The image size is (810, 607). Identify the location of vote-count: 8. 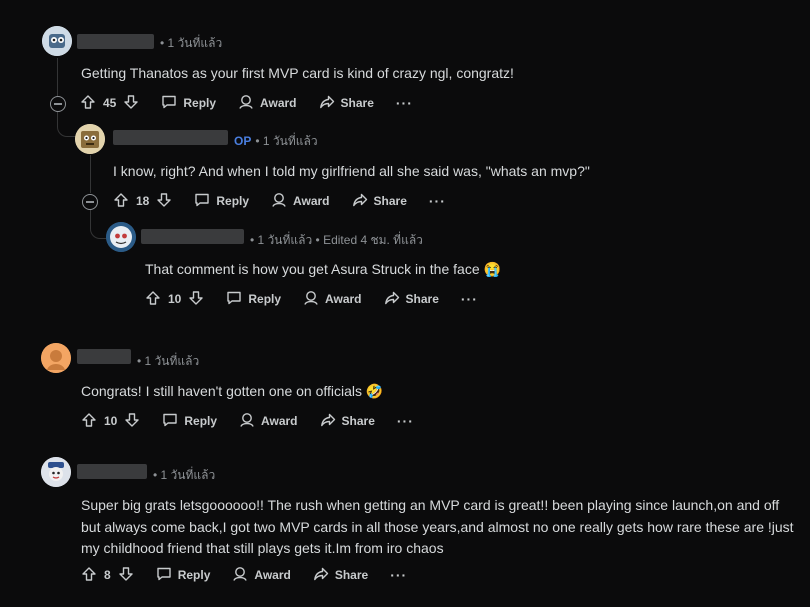
(107, 575).